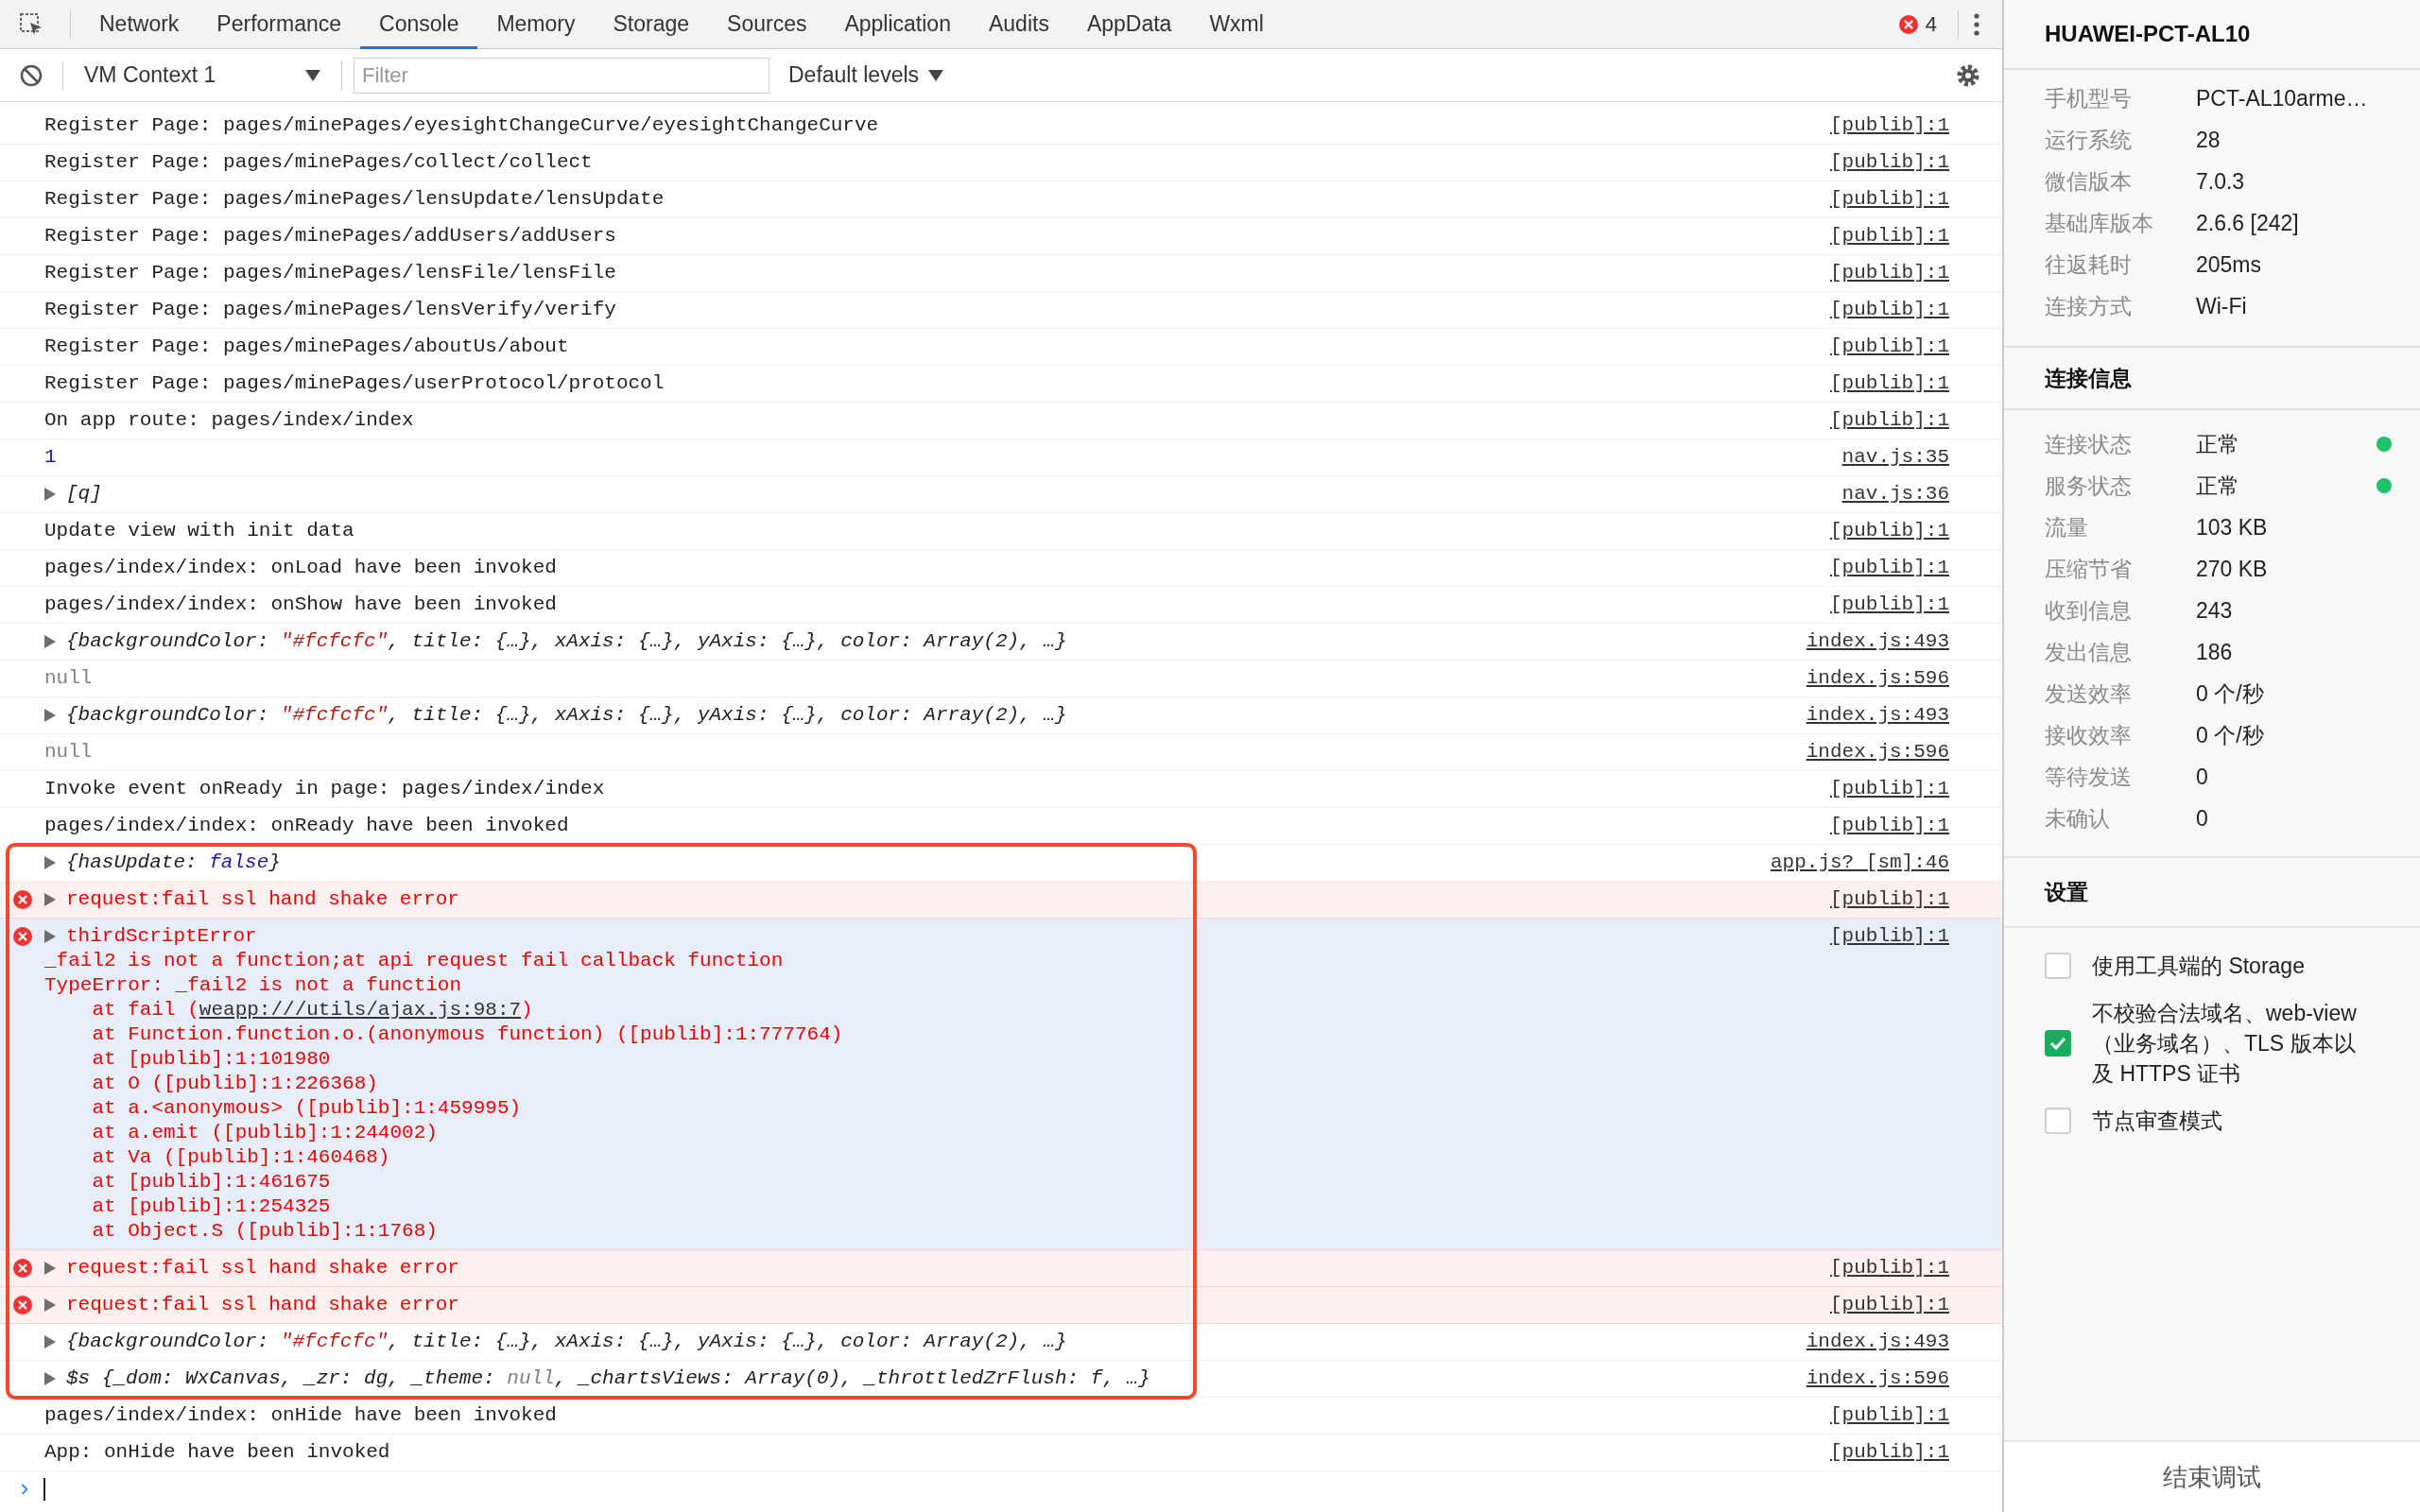 This screenshot has width=2420, height=1512. Describe the element at coordinates (2232, 527) in the screenshot. I see `info-value: 103 KB` at that location.